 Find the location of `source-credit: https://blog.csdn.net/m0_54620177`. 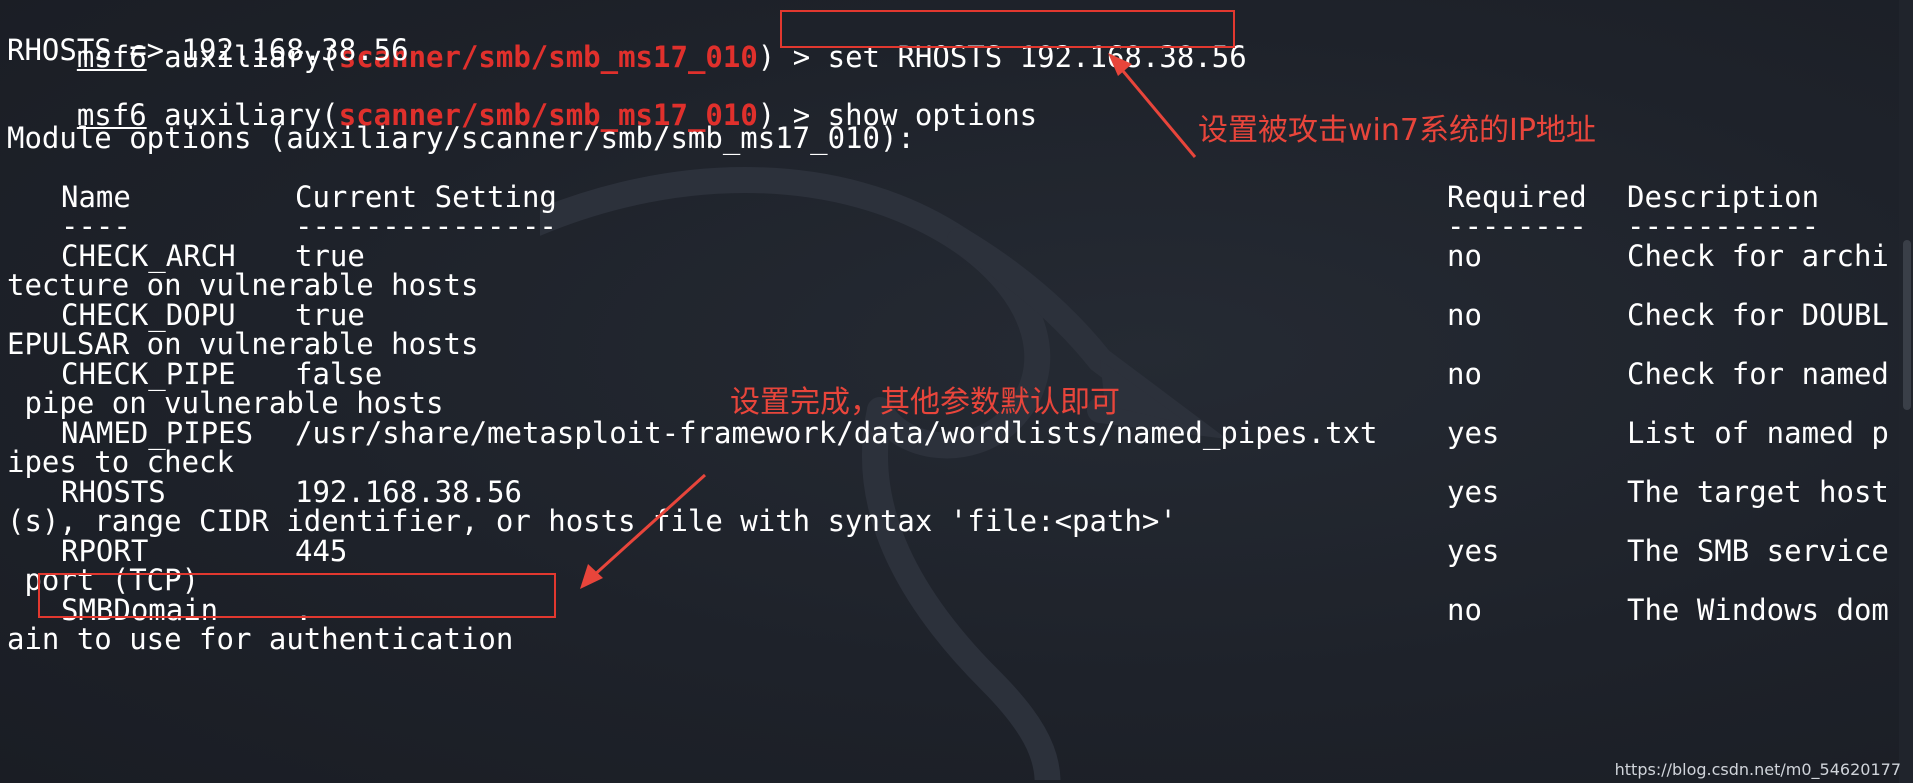

source-credit: https://blog.csdn.net/m0_54620177 is located at coordinates (1757, 769).